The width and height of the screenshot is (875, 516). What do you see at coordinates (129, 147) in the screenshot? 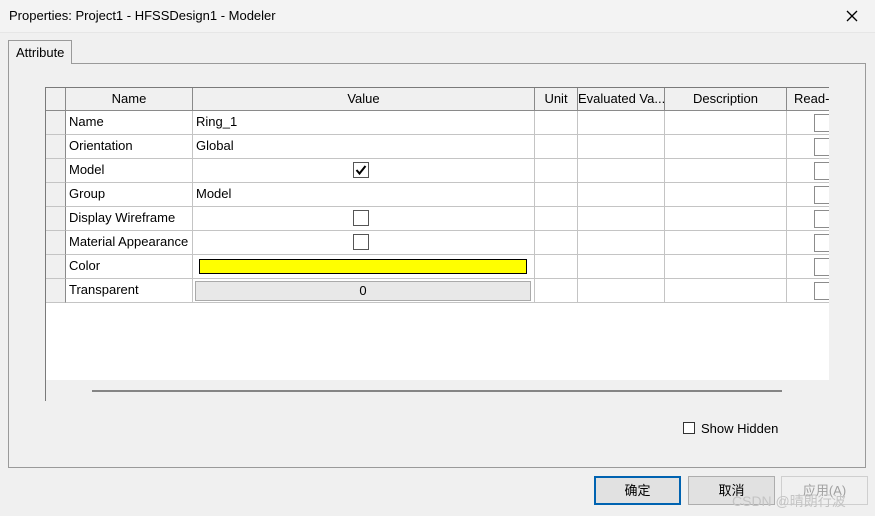
I see `property-name: Orientation` at bounding box center [129, 147].